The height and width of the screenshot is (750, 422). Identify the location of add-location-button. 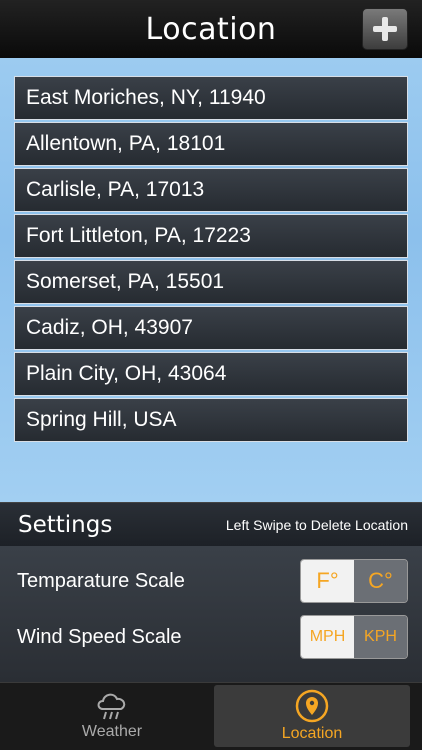
(385, 29).